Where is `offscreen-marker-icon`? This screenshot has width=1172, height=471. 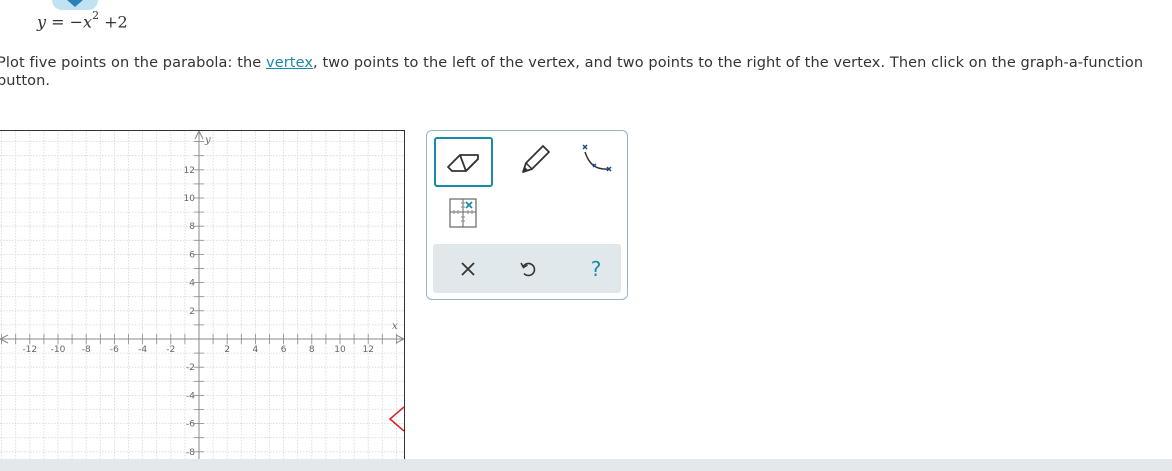
offscreen-marker-icon is located at coordinates (396, 419).